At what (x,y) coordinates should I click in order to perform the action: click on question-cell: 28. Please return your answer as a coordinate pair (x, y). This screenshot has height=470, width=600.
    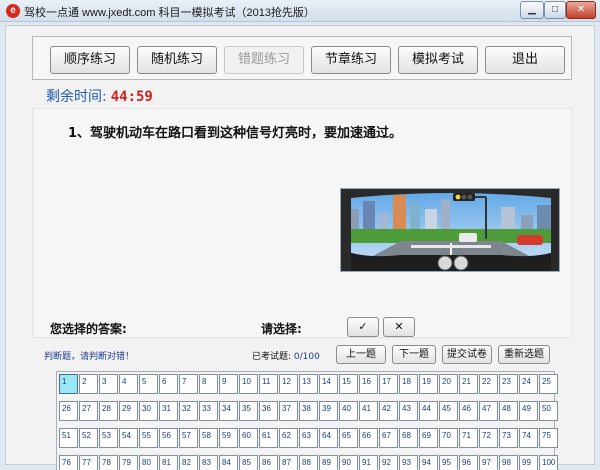
    Looking at the image, I should click on (108, 411).